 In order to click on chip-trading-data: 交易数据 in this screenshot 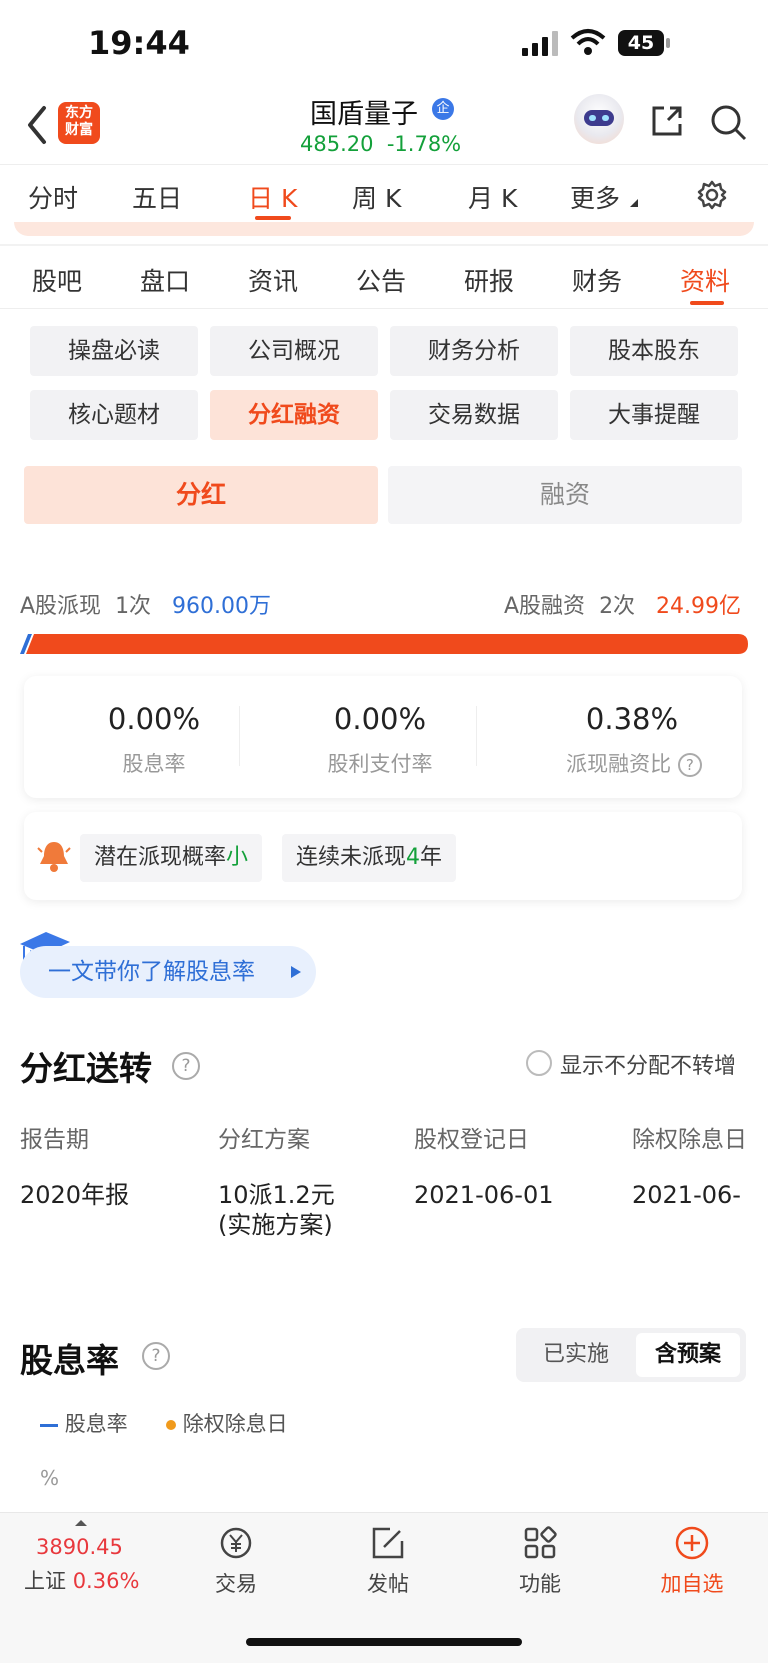, I will do `click(474, 415)`.